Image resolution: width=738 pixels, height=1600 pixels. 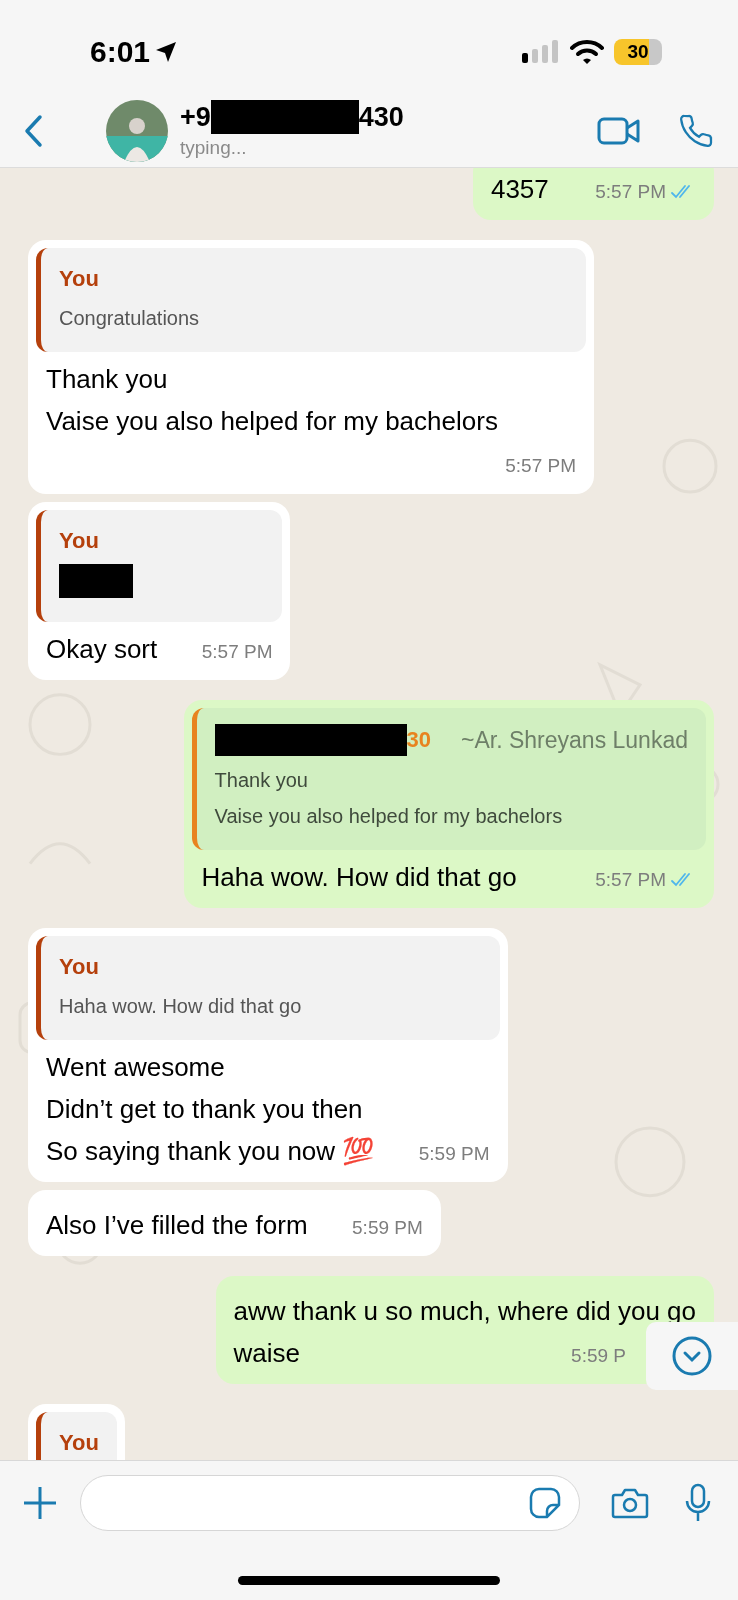 What do you see at coordinates (638, 51) in the screenshot?
I see `battery-indicator: 30` at bounding box center [638, 51].